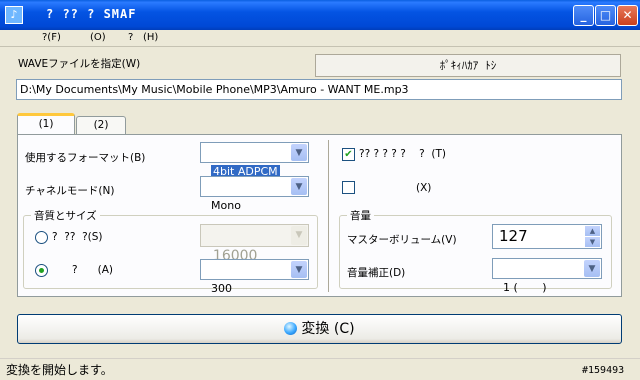  I want to click on tab-2: (2), so click(101, 125).